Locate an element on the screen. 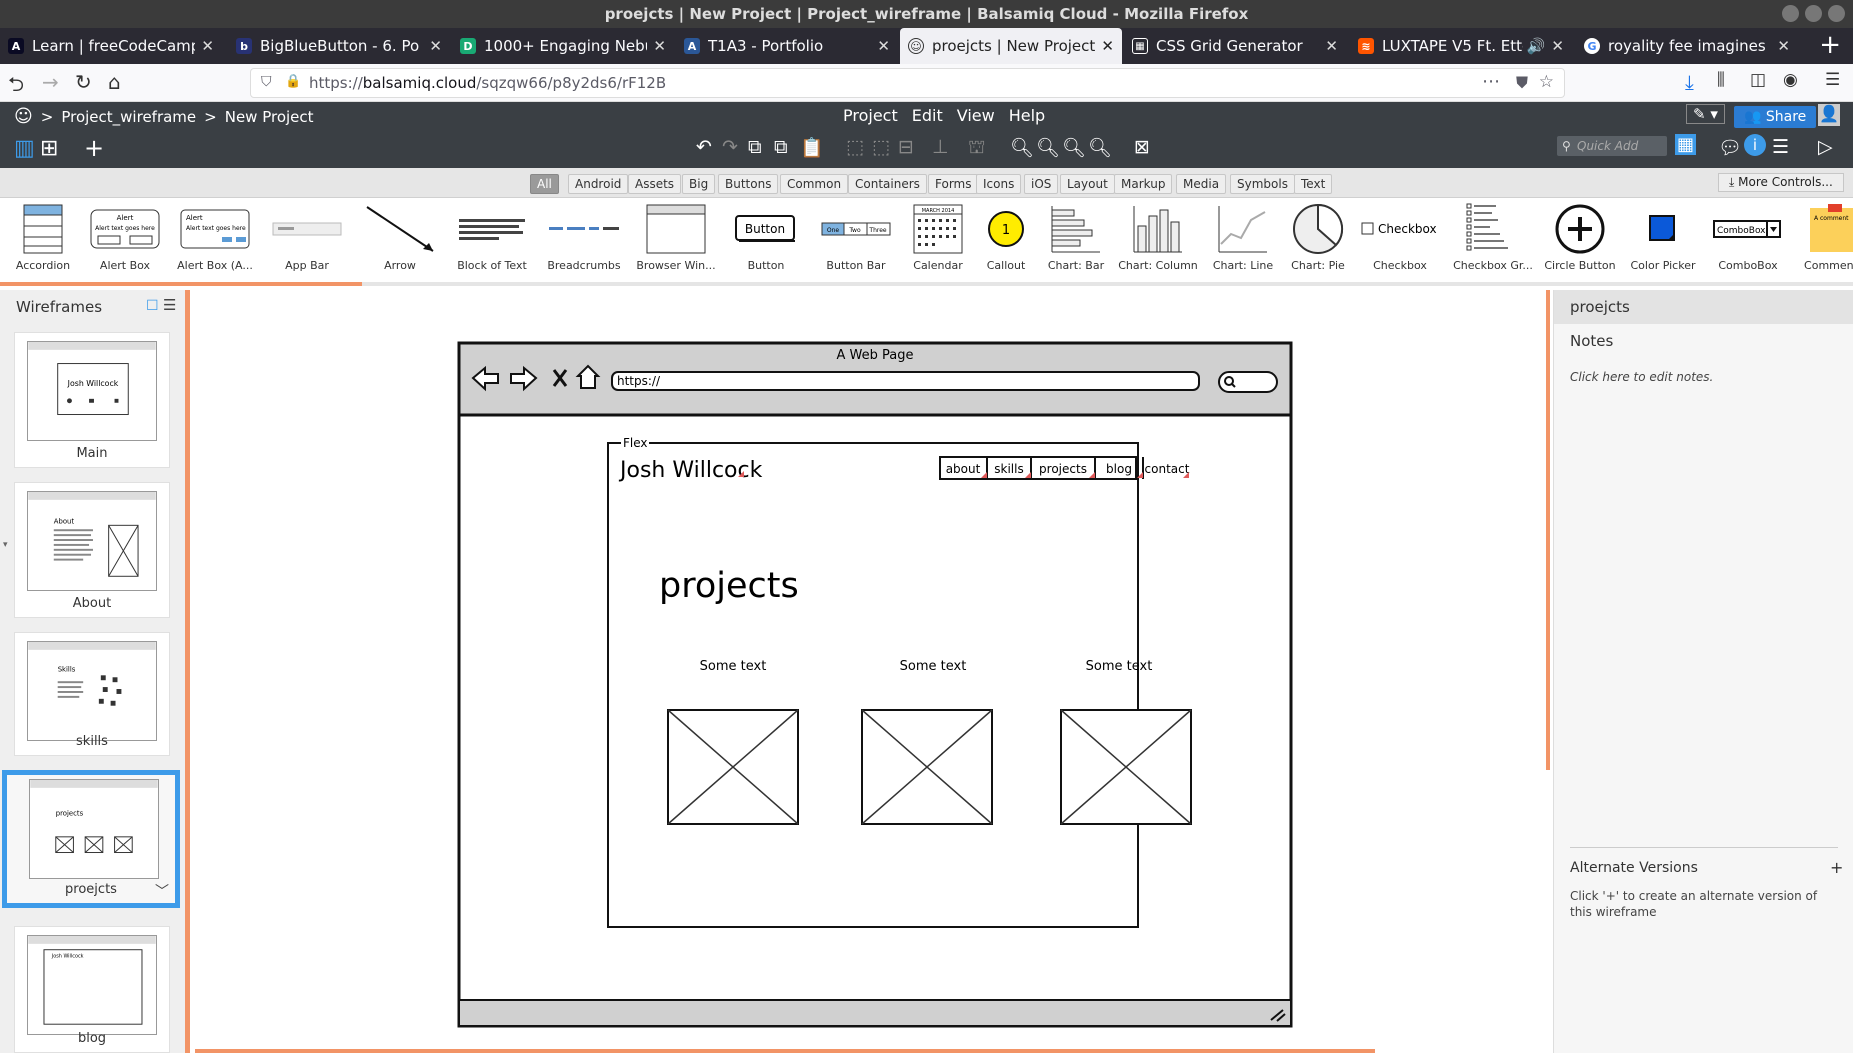  filter-buttons: Buttons is located at coordinates (748, 184).